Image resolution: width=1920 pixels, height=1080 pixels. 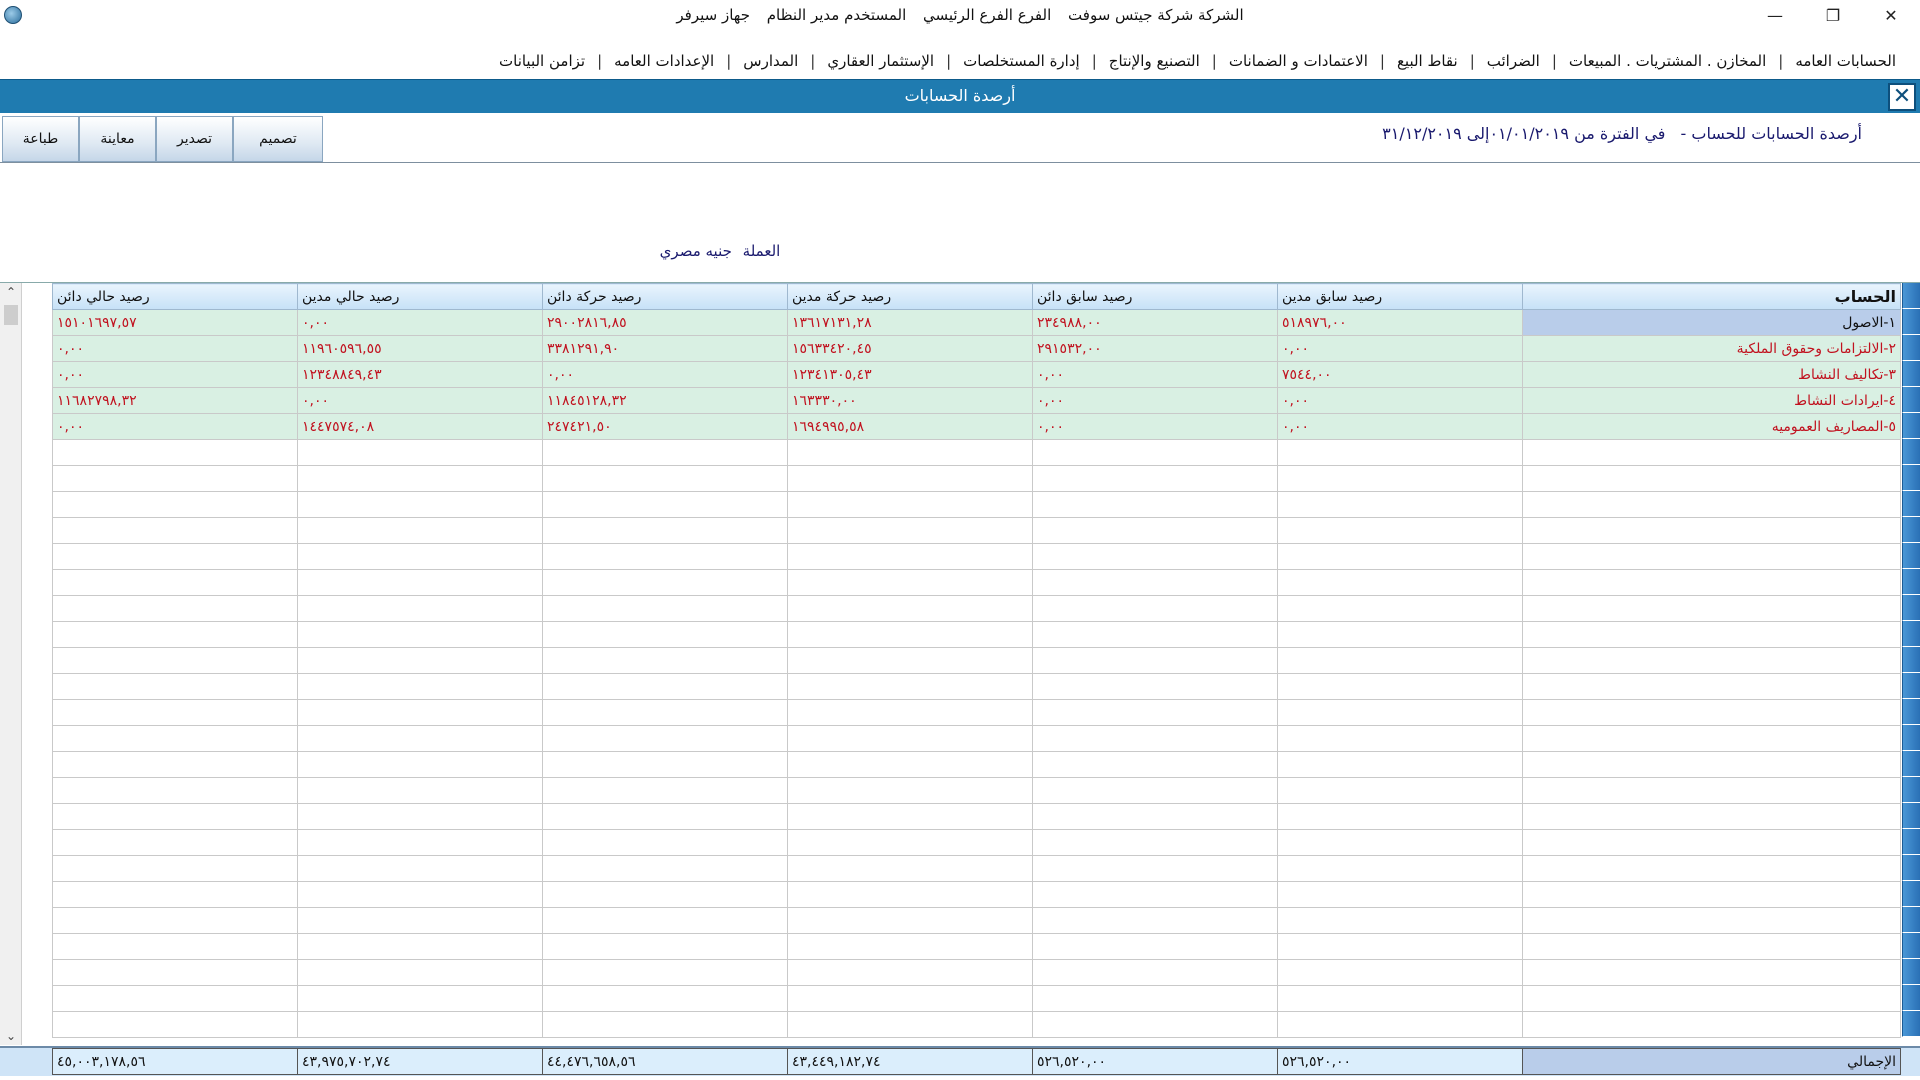 What do you see at coordinates (1911, 664) in the screenshot?
I see `row-selectors` at bounding box center [1911, 664].